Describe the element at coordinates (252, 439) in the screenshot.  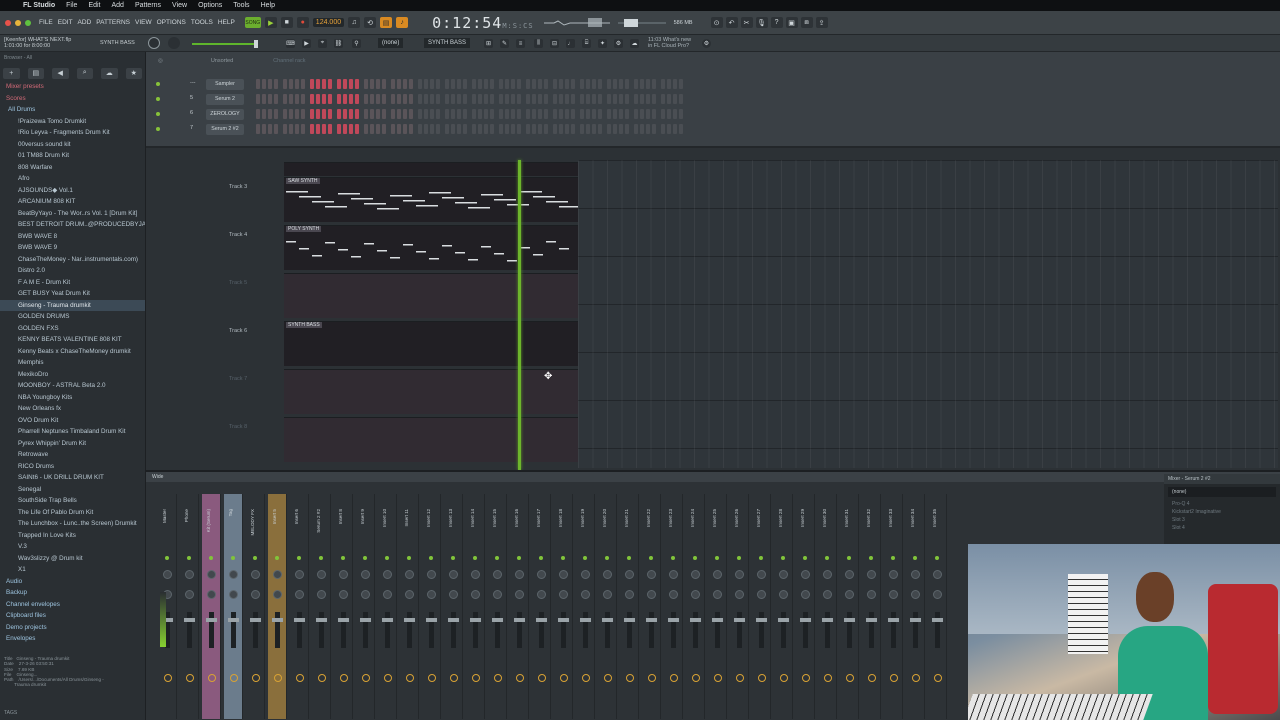
I see `track-header: Track 8` at that location.